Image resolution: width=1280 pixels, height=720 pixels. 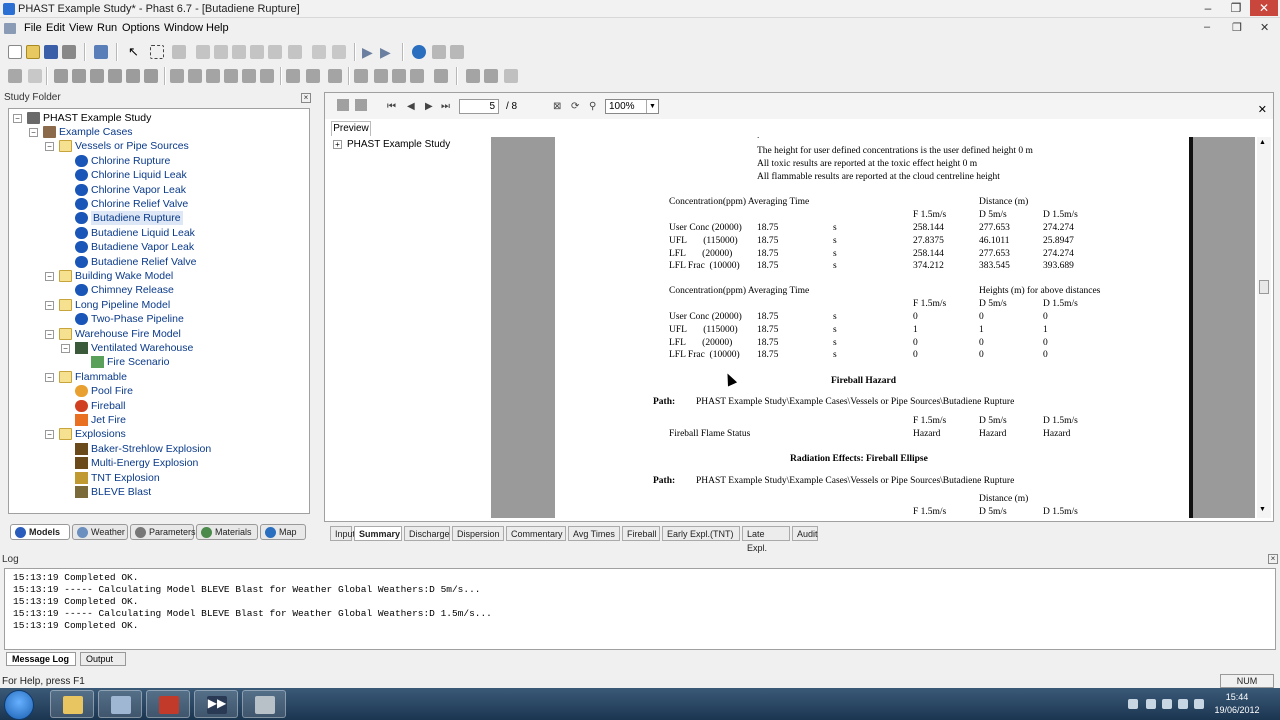 What do you see at coordinates (339, 52) in the screenshot?
I see `refresh-icon` at bounding box center [339, 52].